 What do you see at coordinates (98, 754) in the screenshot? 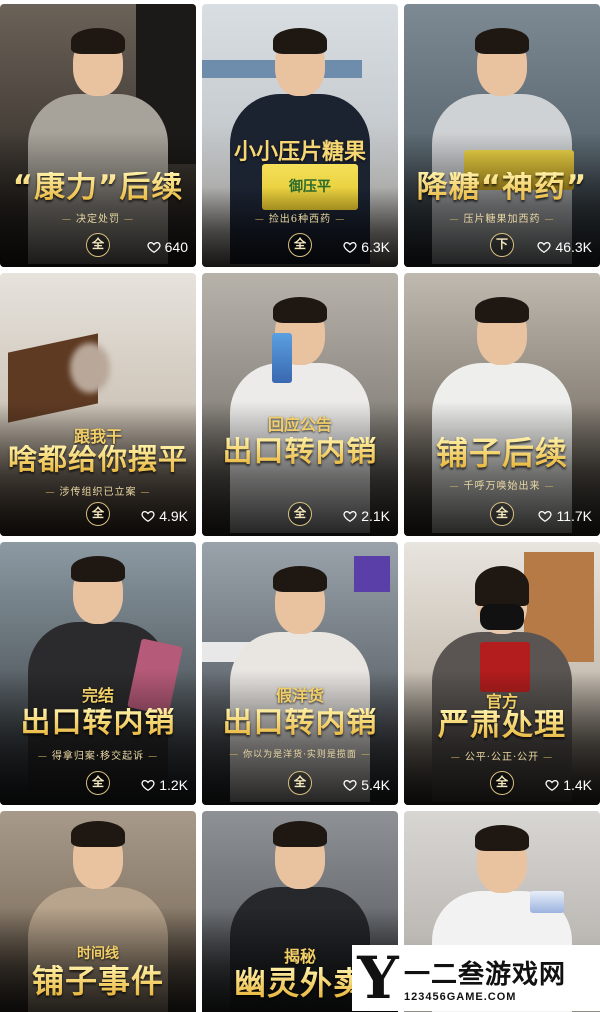
I see `video-subtitle: 得拿归案·移交起诉` at bounding box center [98, 754].